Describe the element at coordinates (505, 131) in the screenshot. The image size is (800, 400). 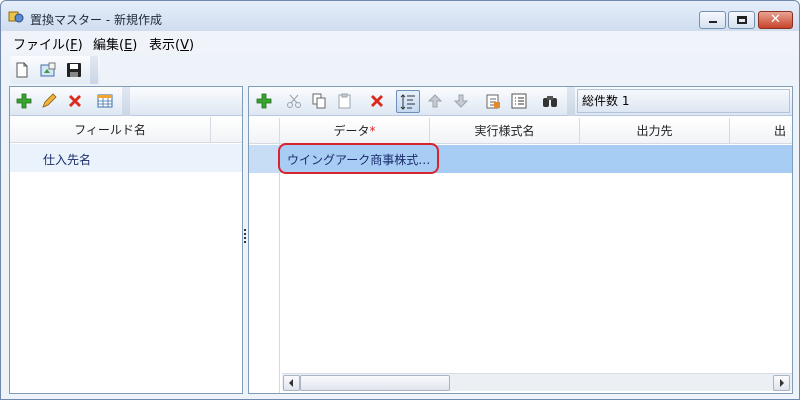
I see `col-header-style-name: 実行様式名` at that location.